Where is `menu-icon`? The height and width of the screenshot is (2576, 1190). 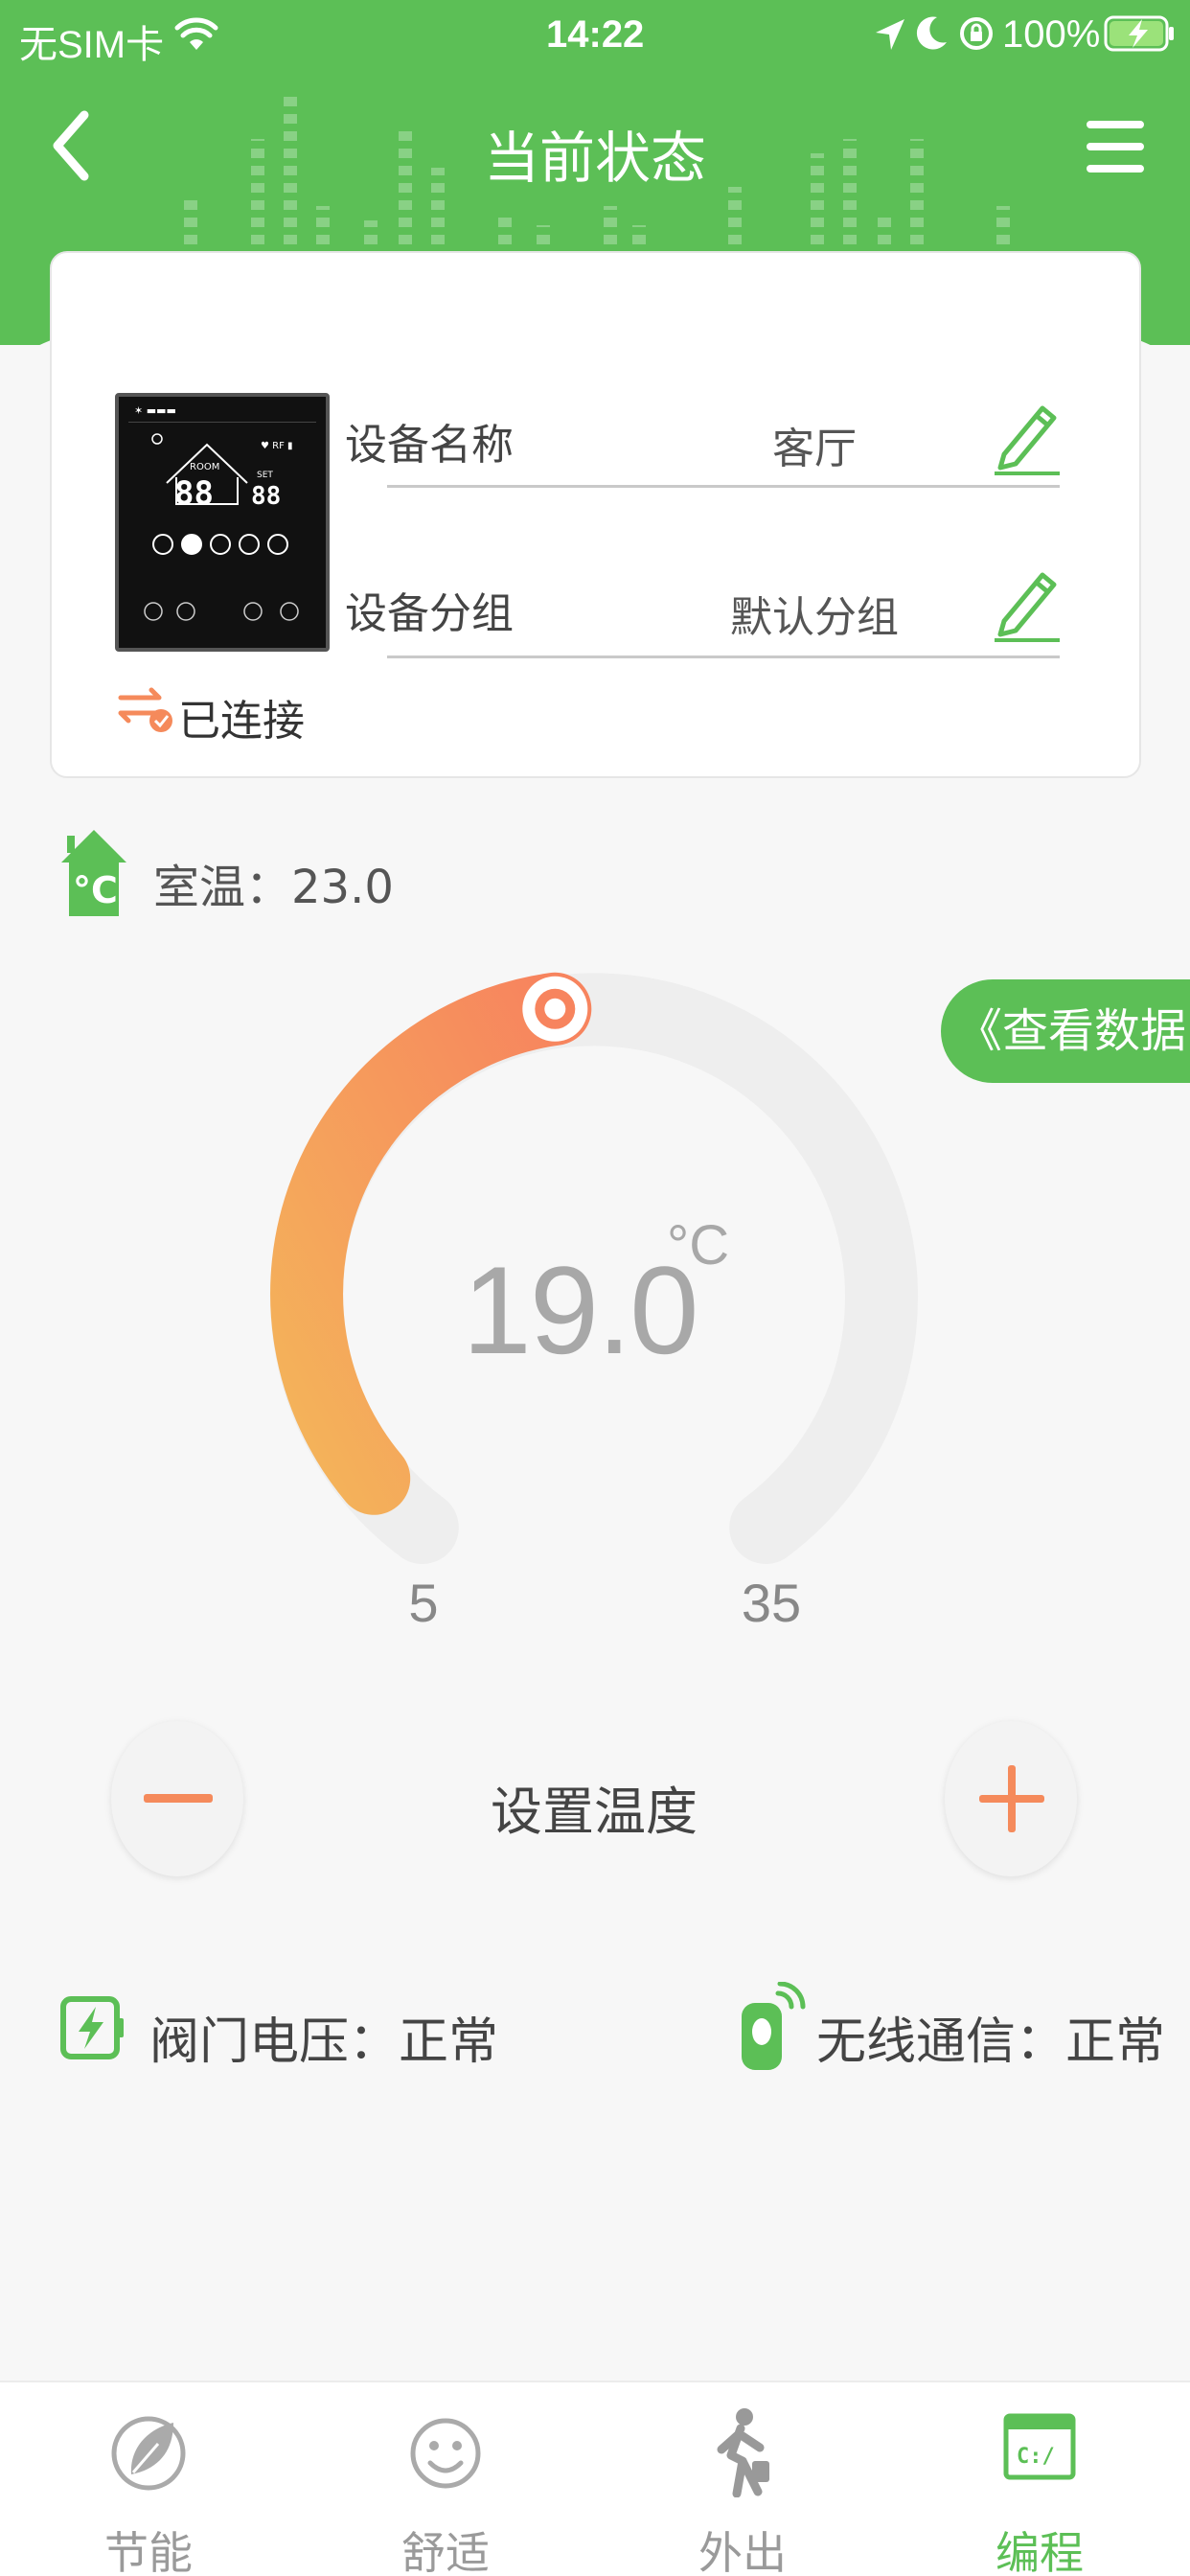
menu-icon is located at coordinates (1115, 146).